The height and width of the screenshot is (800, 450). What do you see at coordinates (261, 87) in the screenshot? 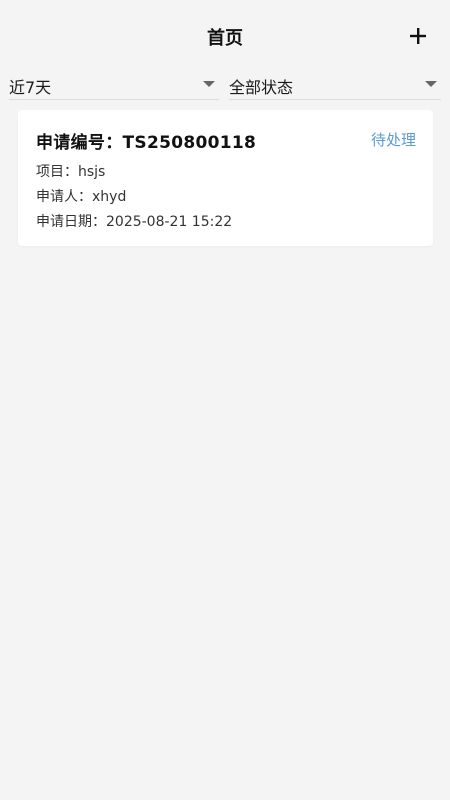
I see `status-selected: 全部状态` at bounding box center [261, 87].